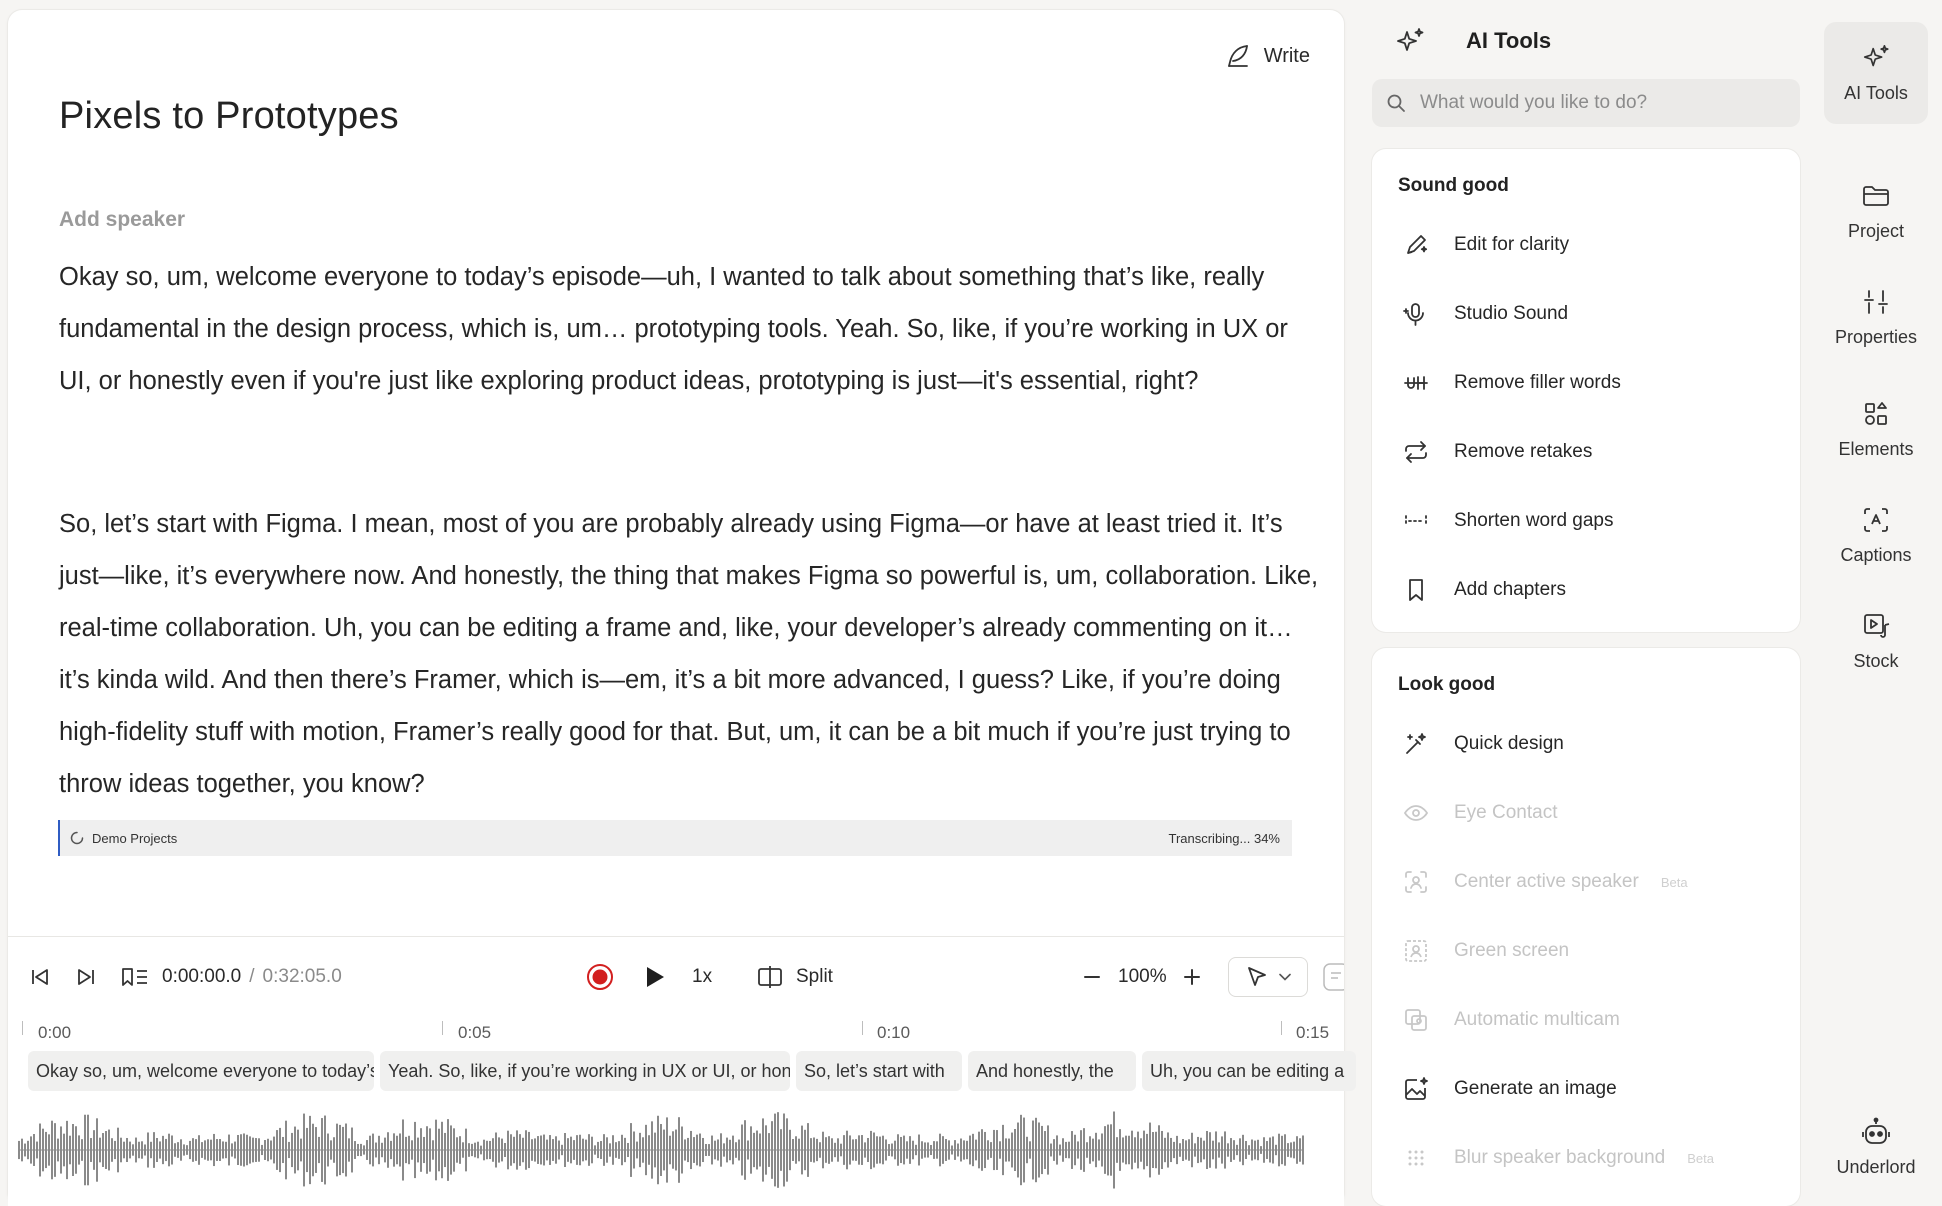  What do you see at coordinates (1876, 196) in the screenshot?
I see `folder-icon` at bounding box center [1876, 196].